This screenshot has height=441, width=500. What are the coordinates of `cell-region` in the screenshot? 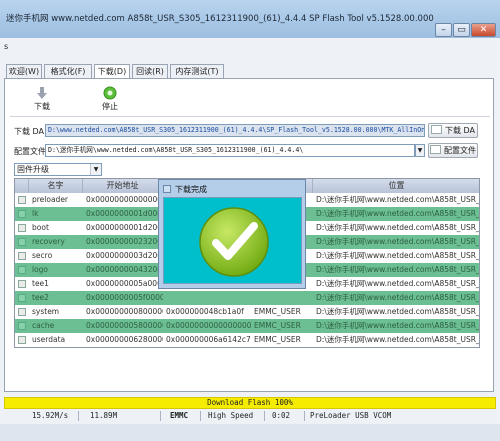 It's located at (282, 298).